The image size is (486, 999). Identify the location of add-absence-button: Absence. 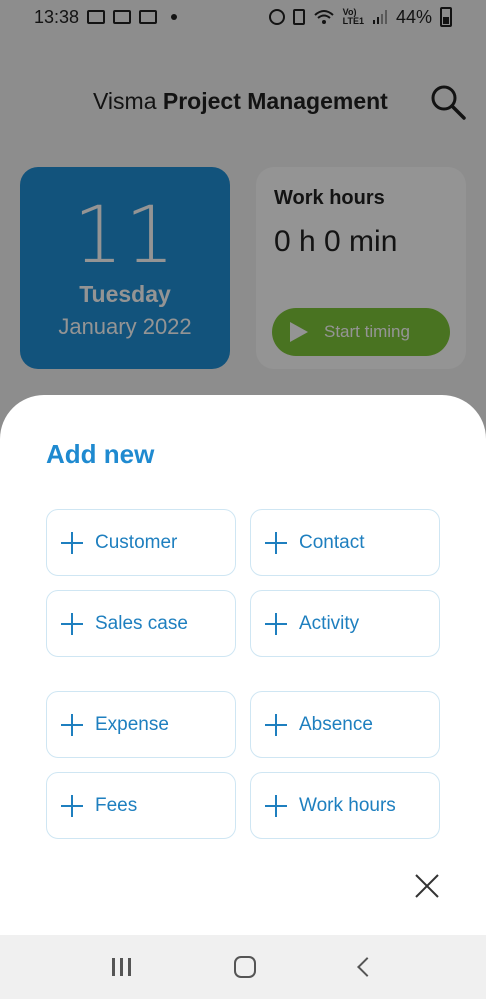
(345, 724).